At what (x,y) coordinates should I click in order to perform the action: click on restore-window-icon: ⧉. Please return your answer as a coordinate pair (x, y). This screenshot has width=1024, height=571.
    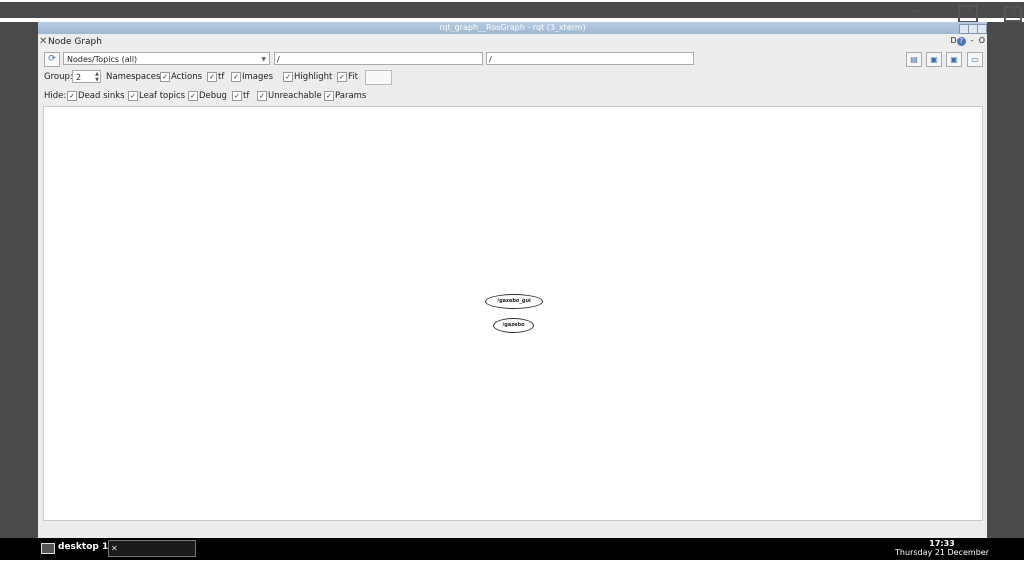
    Looking at the image, I should click on (1013, 14).